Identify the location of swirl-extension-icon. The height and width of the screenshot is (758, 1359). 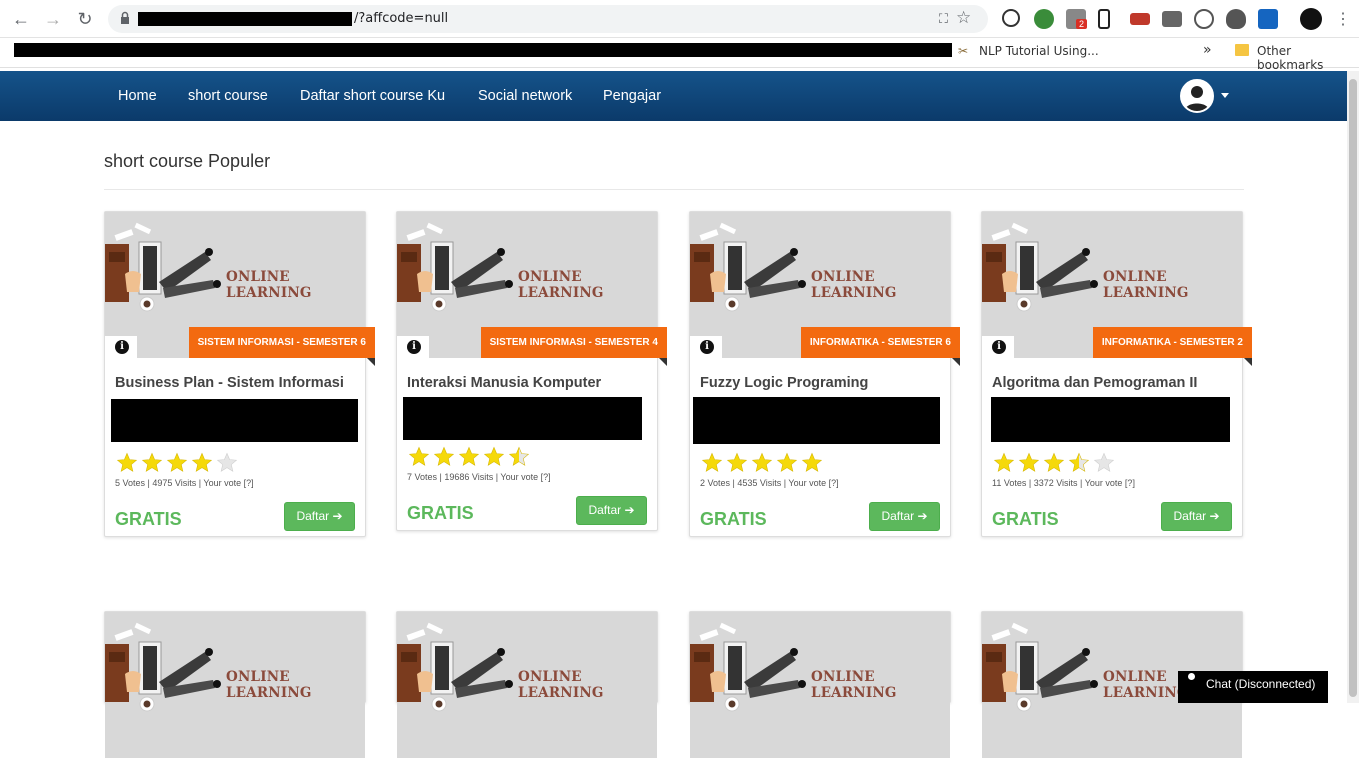
(1204, 19).